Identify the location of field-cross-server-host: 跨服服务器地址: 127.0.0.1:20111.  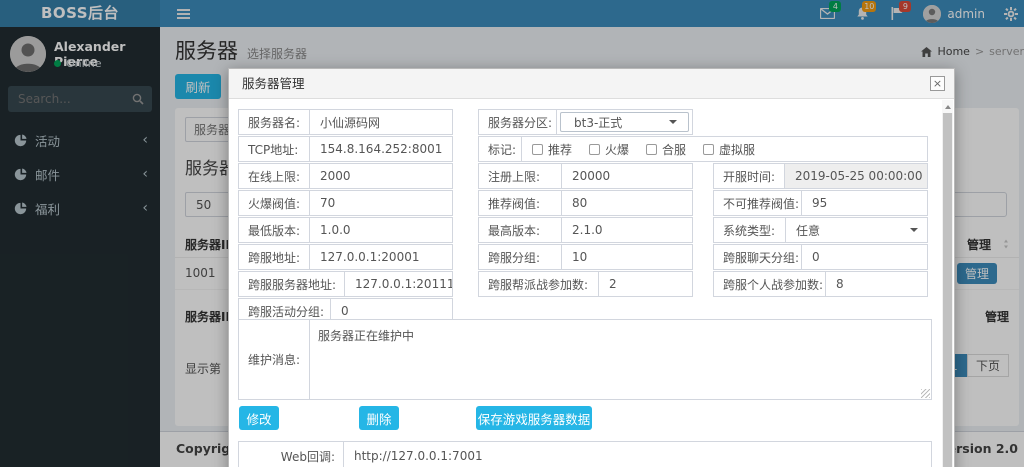
(345, 284).